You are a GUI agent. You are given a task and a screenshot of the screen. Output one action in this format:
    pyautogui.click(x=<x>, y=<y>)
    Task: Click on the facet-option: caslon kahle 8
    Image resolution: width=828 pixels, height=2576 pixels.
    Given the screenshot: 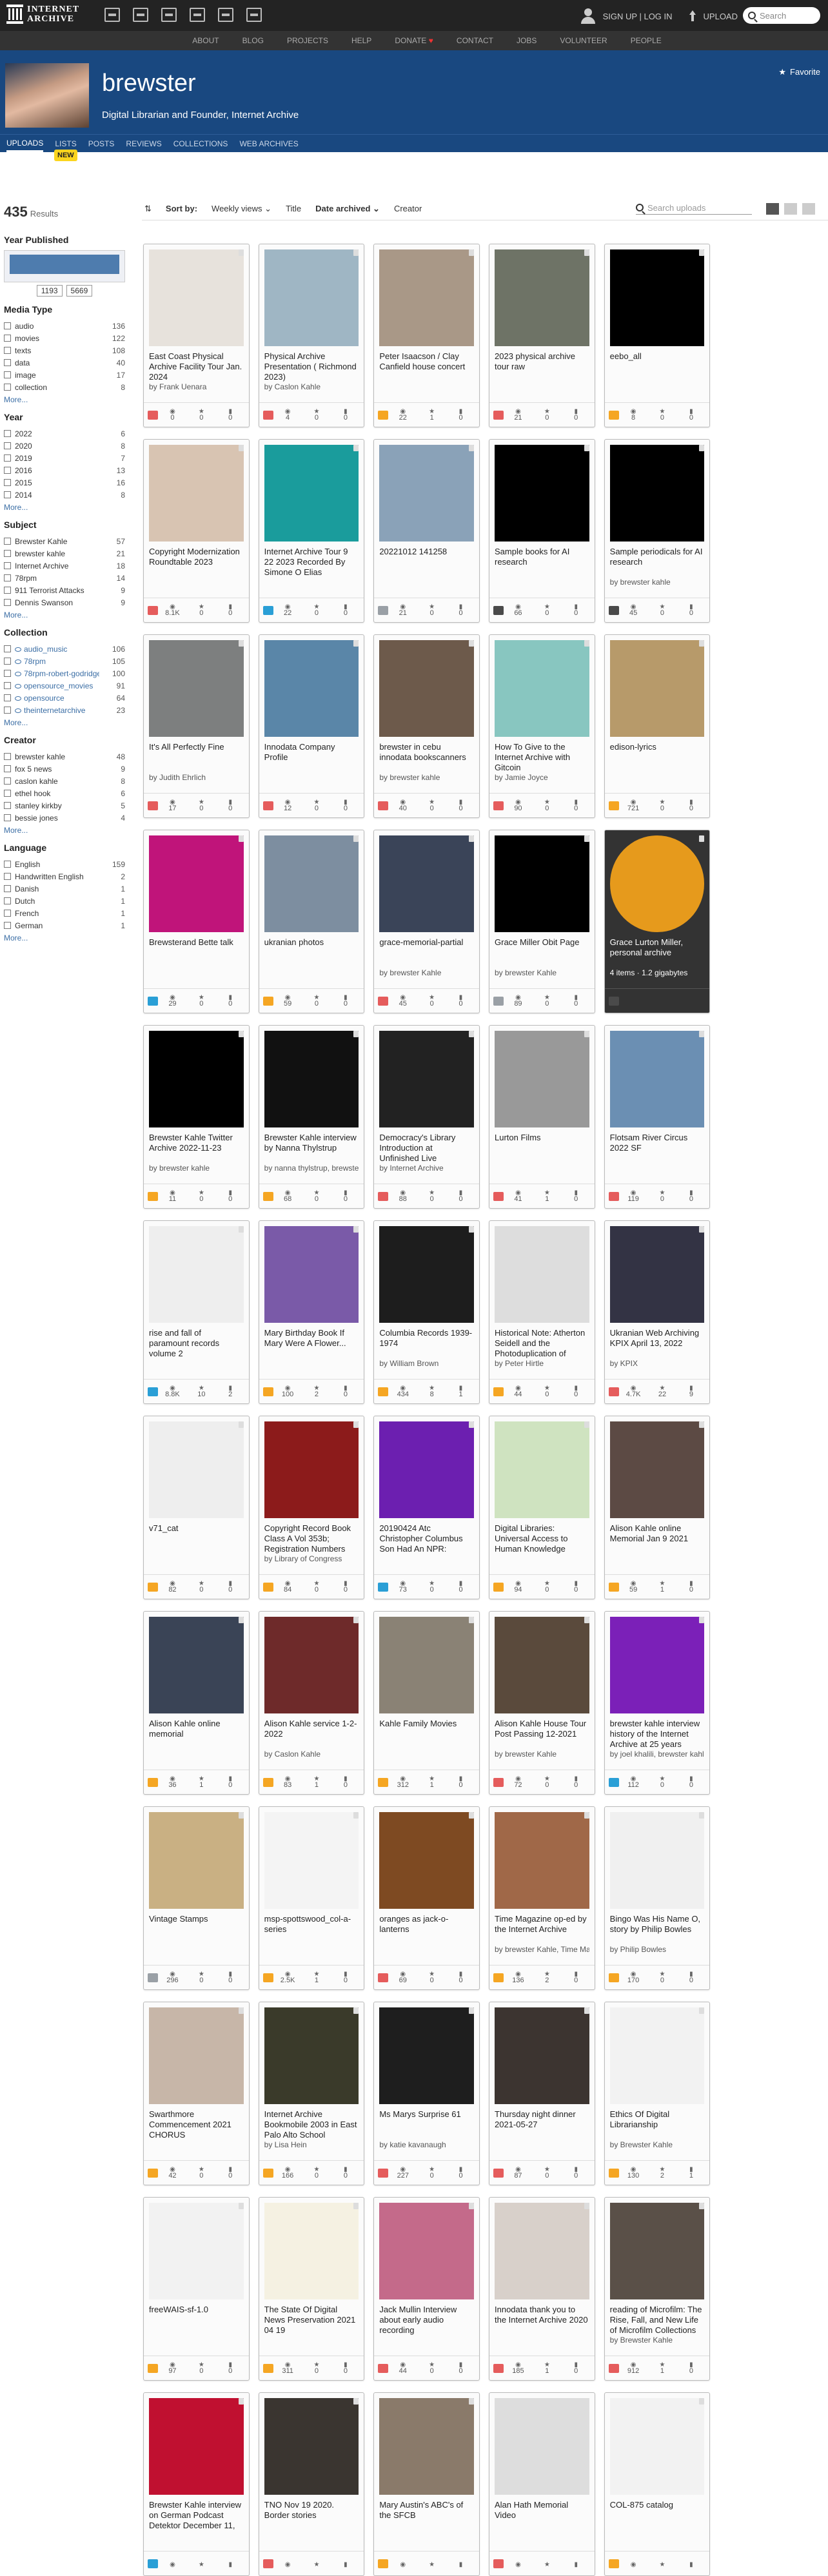 What is the action you would take?
    pyautogui.click(x=64, y=781)
    